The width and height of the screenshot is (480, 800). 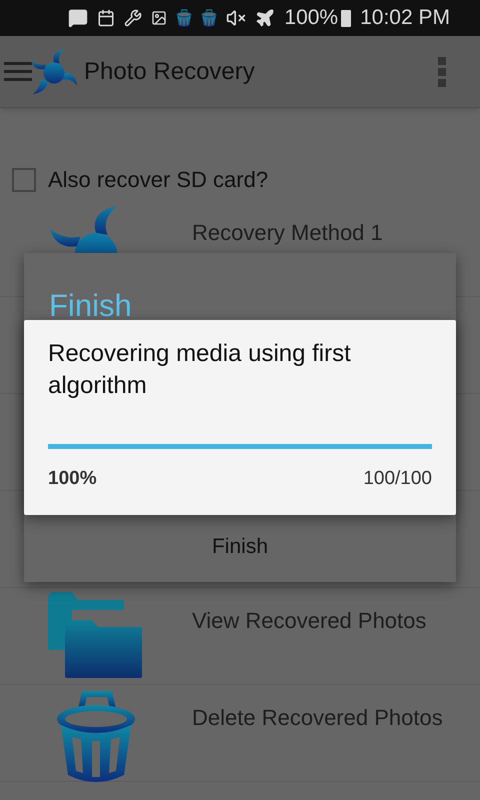 I want to click on image-icon, so click(x=159, y=18).